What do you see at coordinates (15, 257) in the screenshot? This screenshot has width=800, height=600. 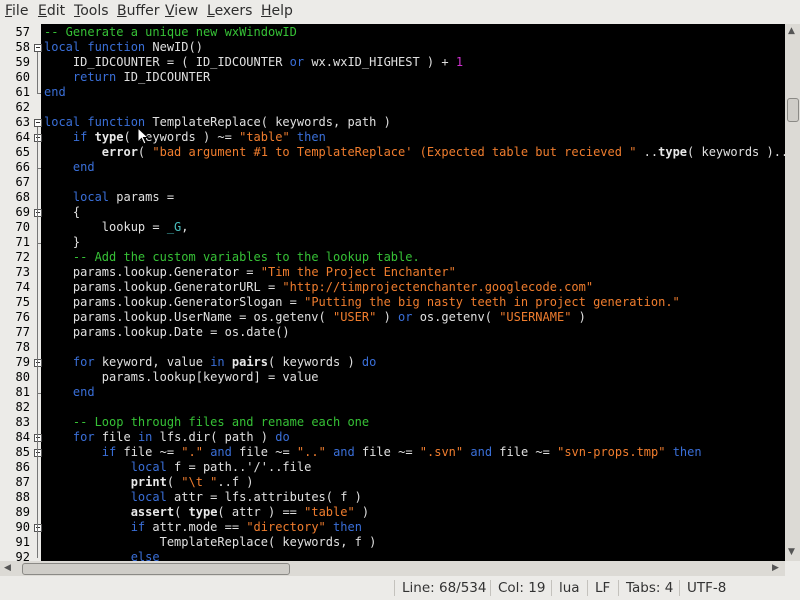 I see `line-number: 72` at bounding box center [15, 257].